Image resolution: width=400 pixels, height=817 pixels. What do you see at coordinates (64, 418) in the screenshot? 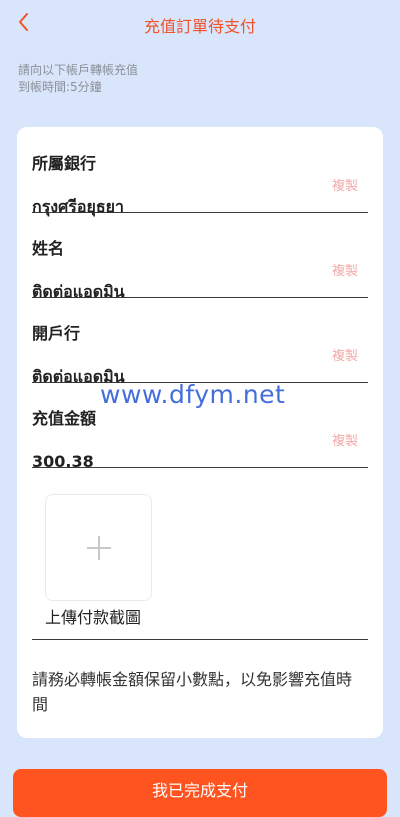
I see `field-label: 充值金額` at bounding box center [64, 418].